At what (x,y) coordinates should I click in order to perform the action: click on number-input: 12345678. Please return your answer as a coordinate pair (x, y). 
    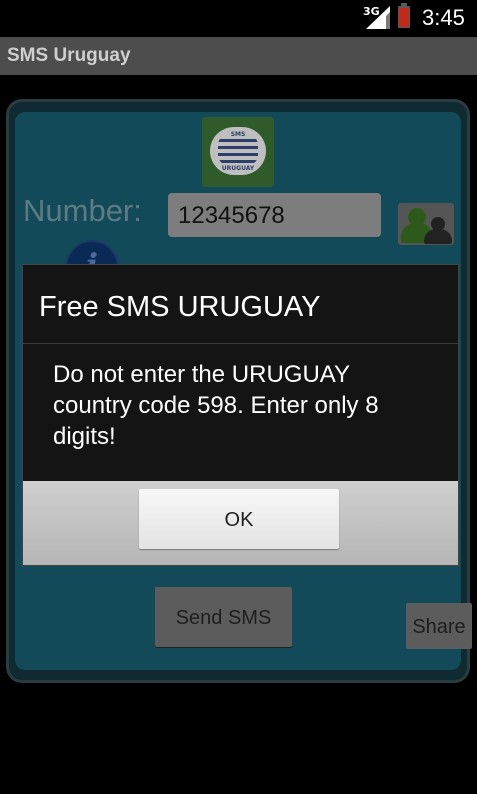
    Looking at the image, I should click on (274, 215).